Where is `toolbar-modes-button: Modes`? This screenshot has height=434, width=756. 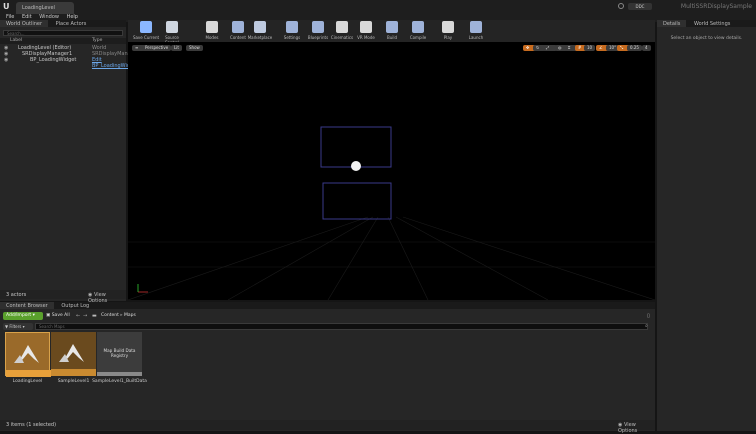
toolbar-modes-button: Modes is located at coordinates (212, 30).